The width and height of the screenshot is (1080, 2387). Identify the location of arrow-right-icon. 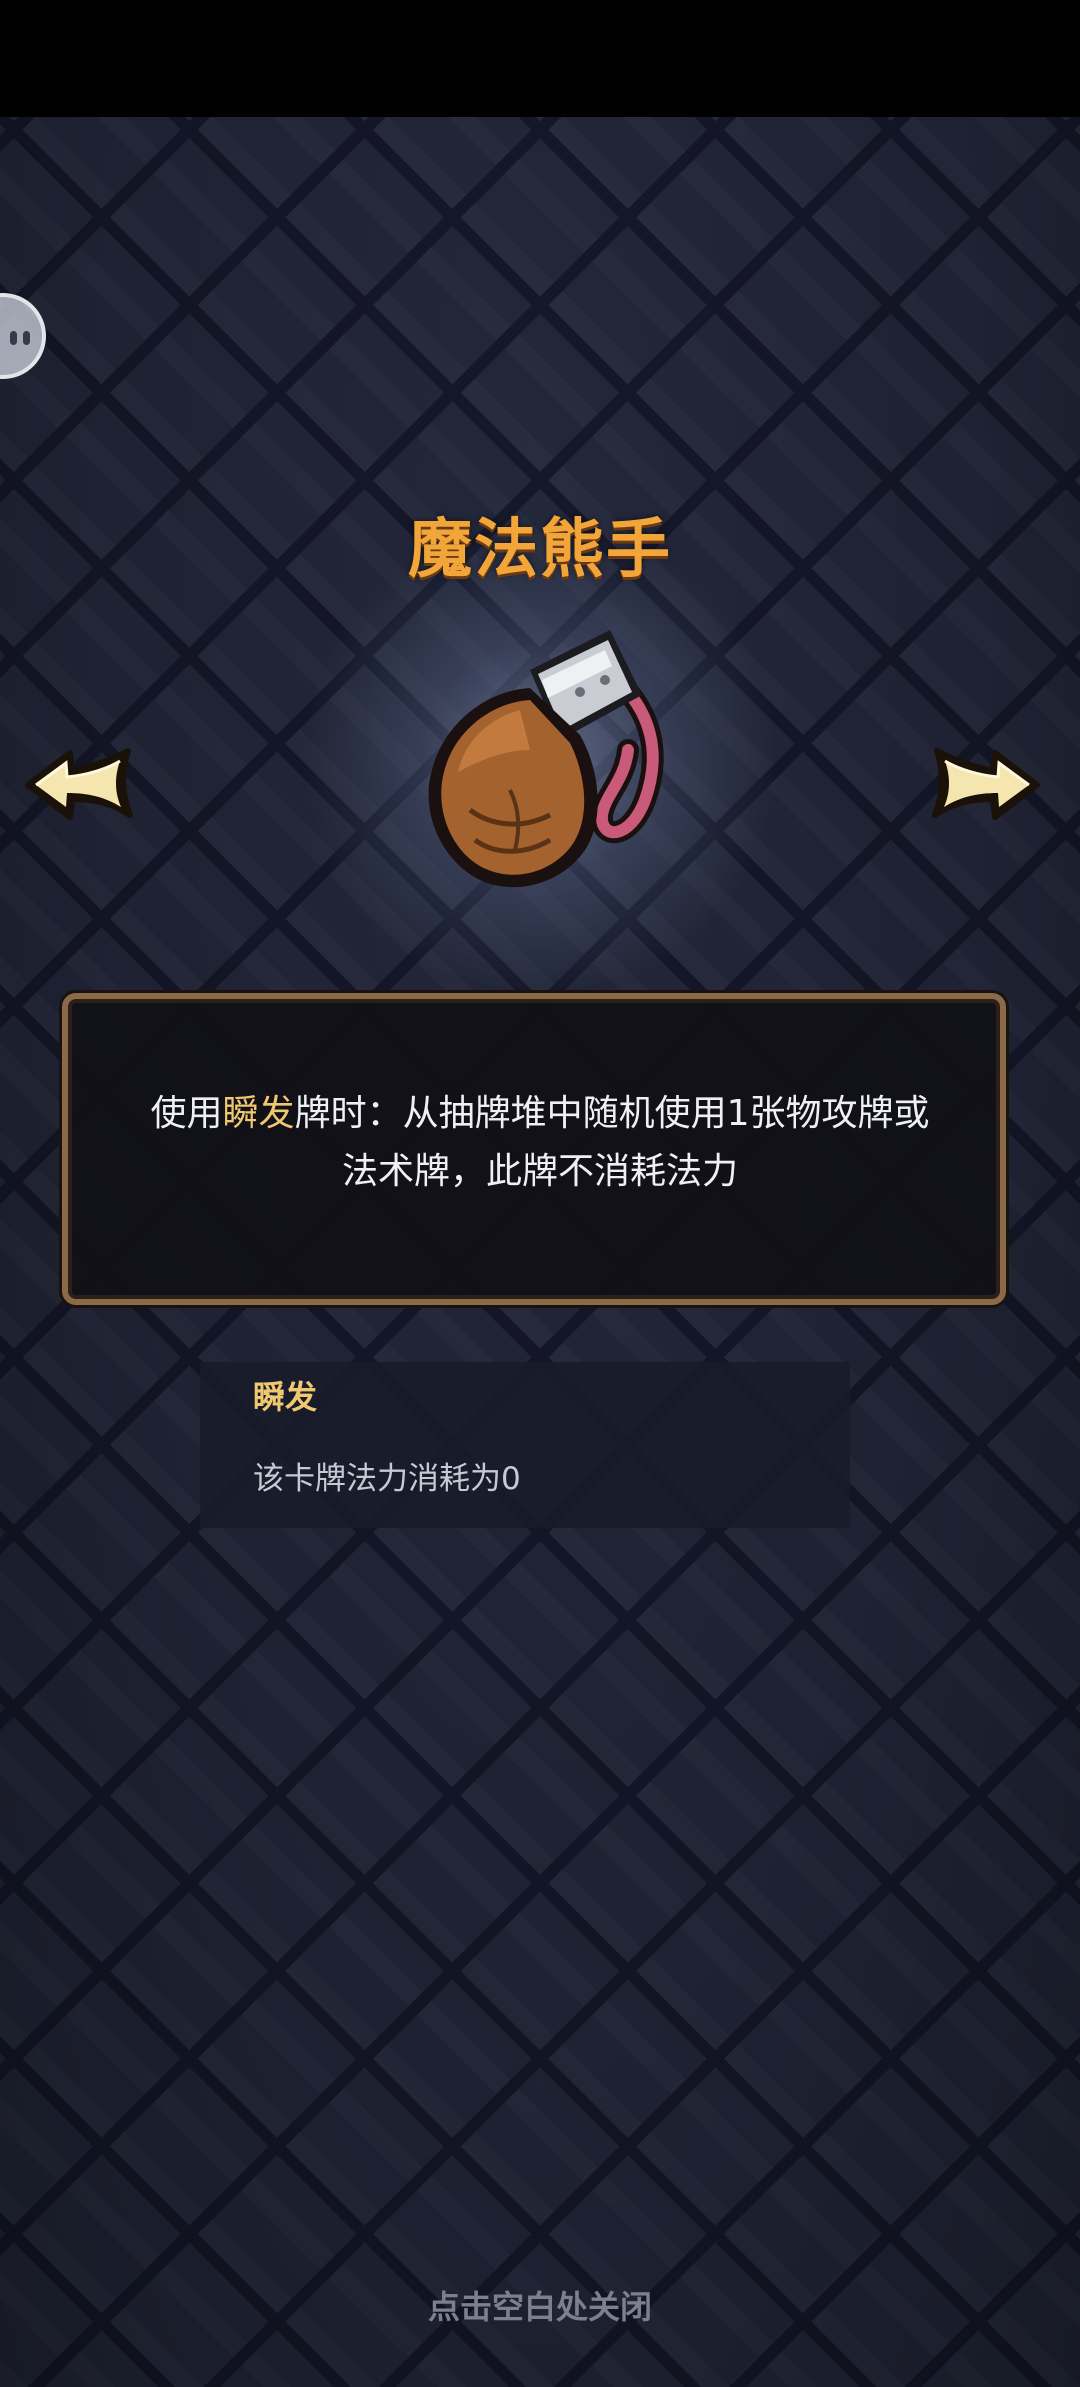
(985, 785).